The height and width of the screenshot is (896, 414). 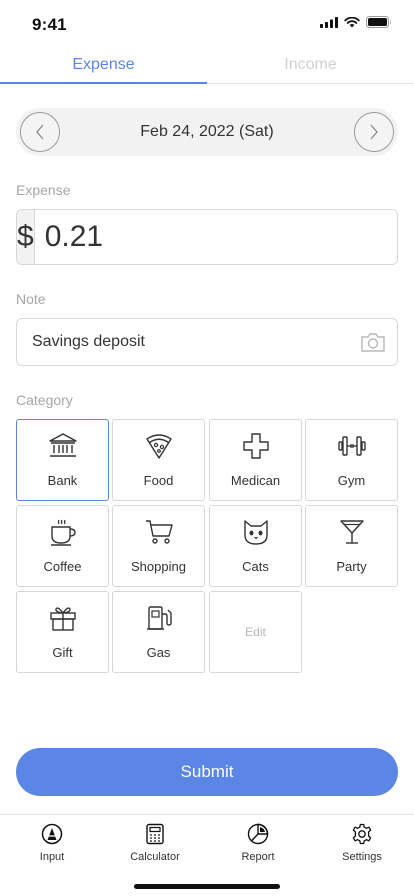 I want to click on current-date: Feb 24, 2022 (Sat), so click(x=207, y=132).